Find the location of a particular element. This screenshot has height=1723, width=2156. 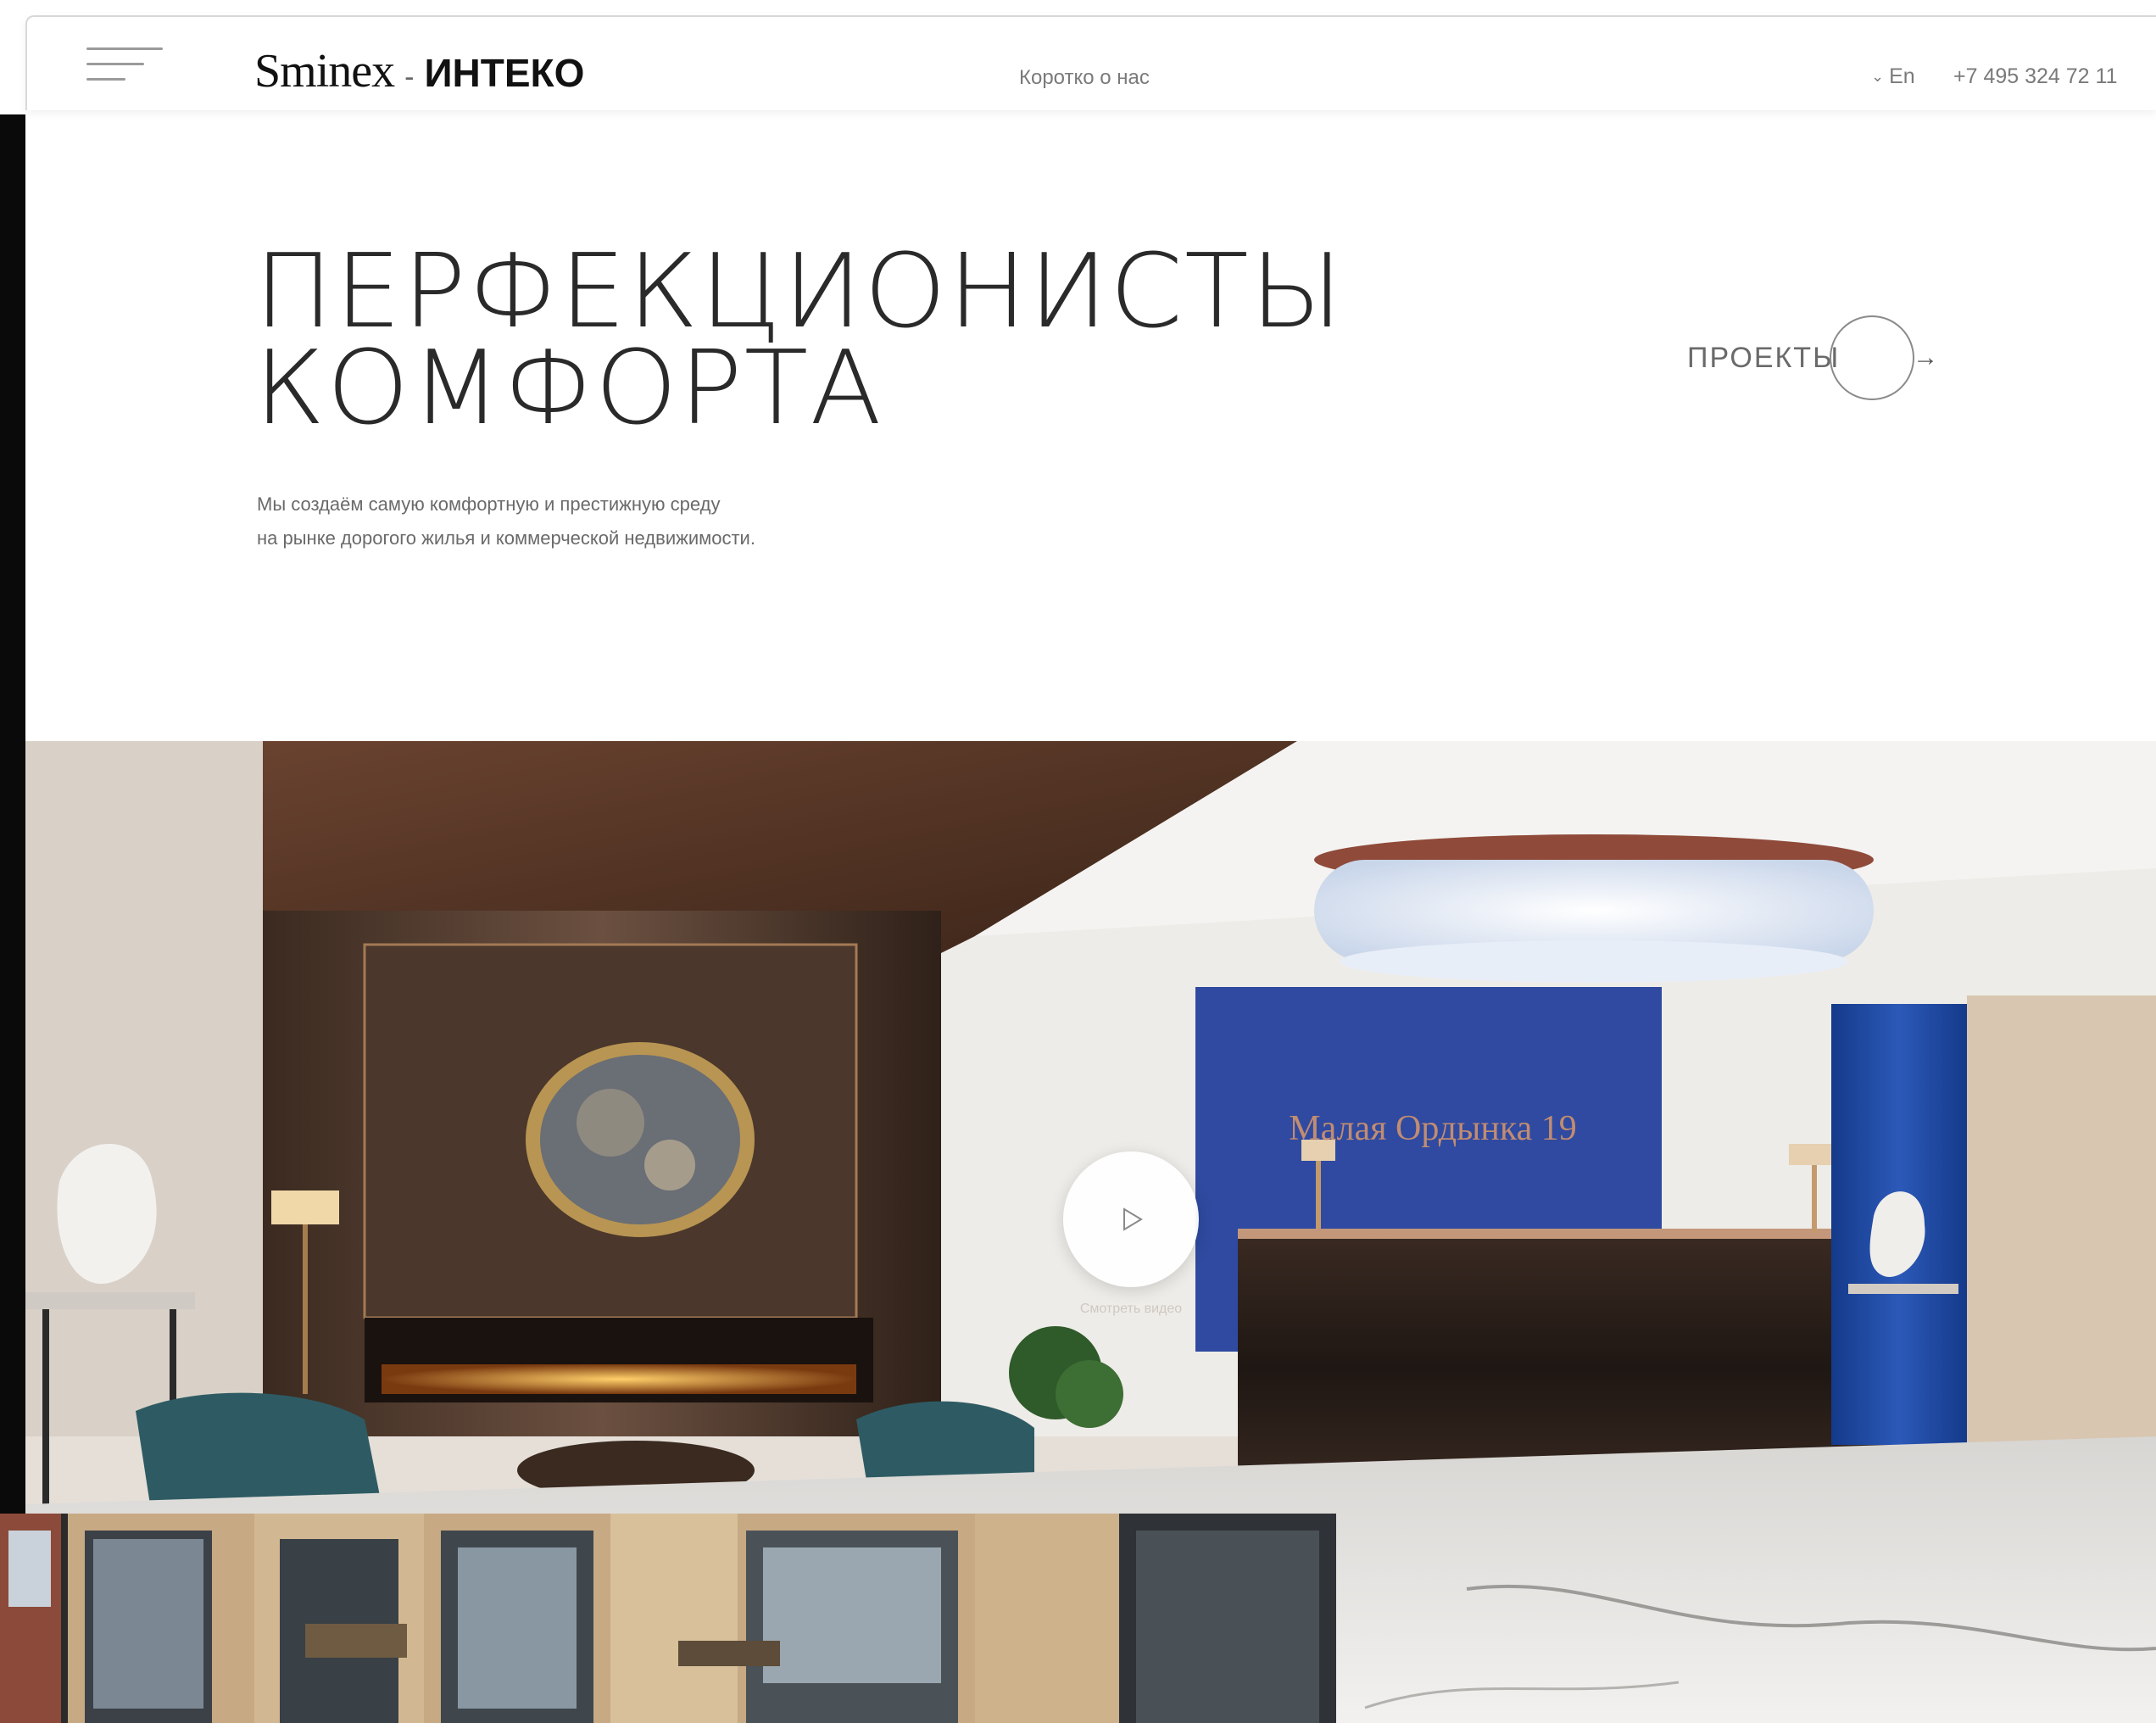

play-icon is located at coordinates (1133, 1219).